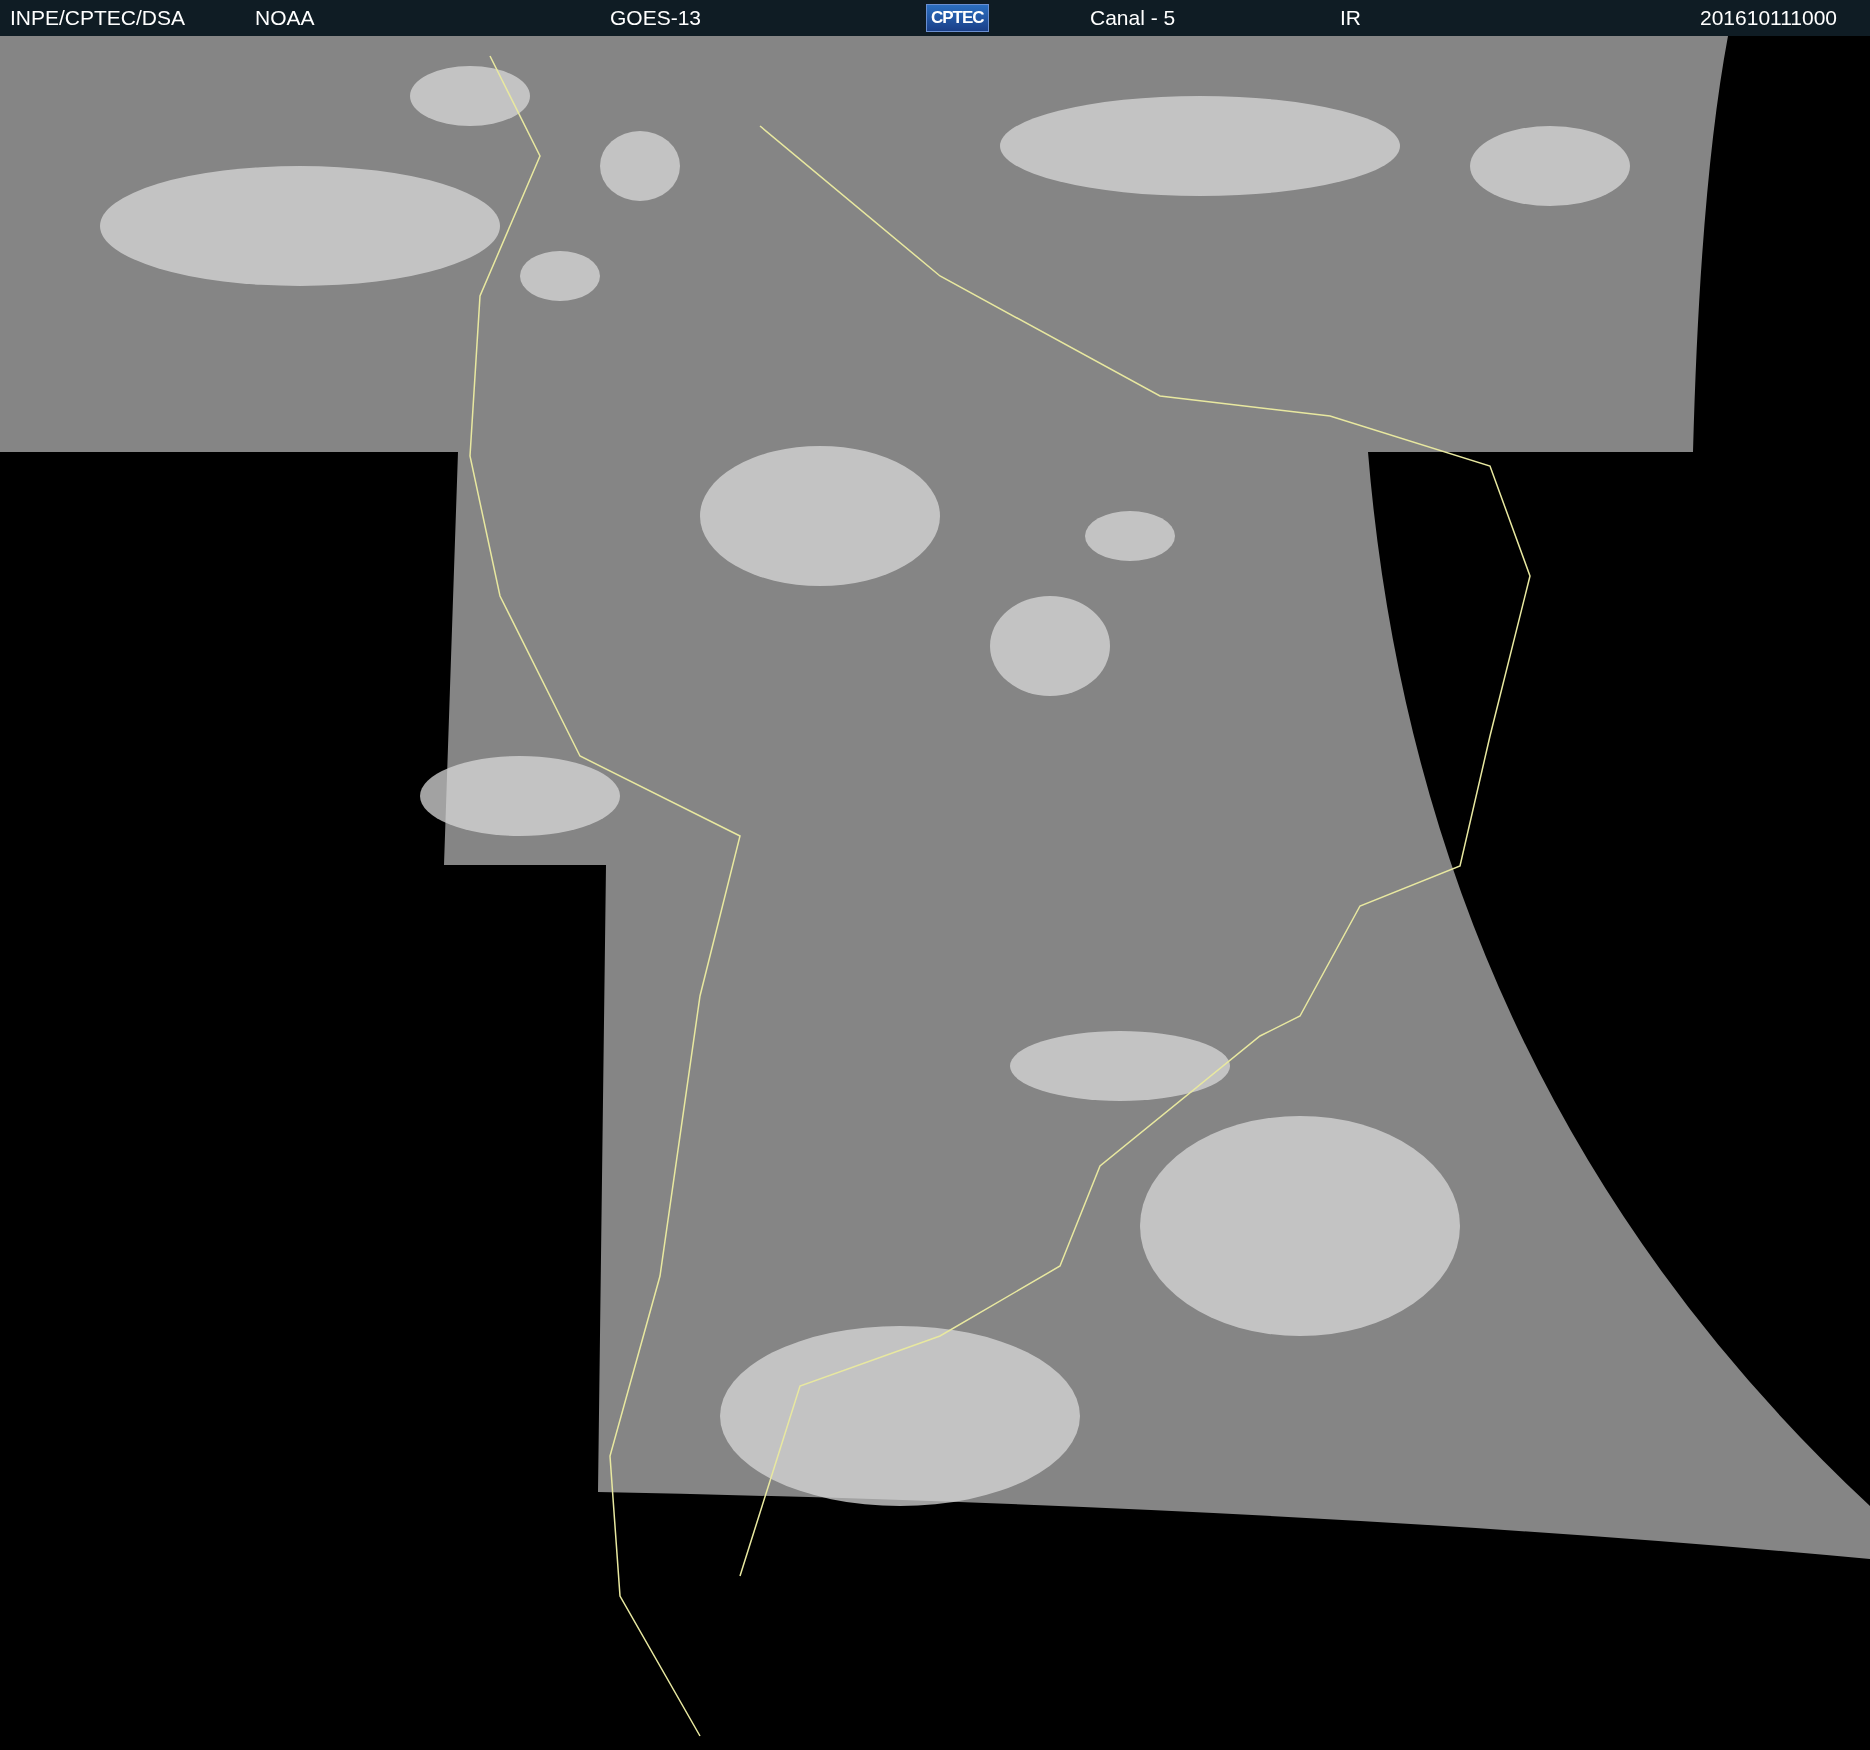  Describe the element at coordinates (1351, 18) in the screenshot. I see `header-label: IR` at that location.